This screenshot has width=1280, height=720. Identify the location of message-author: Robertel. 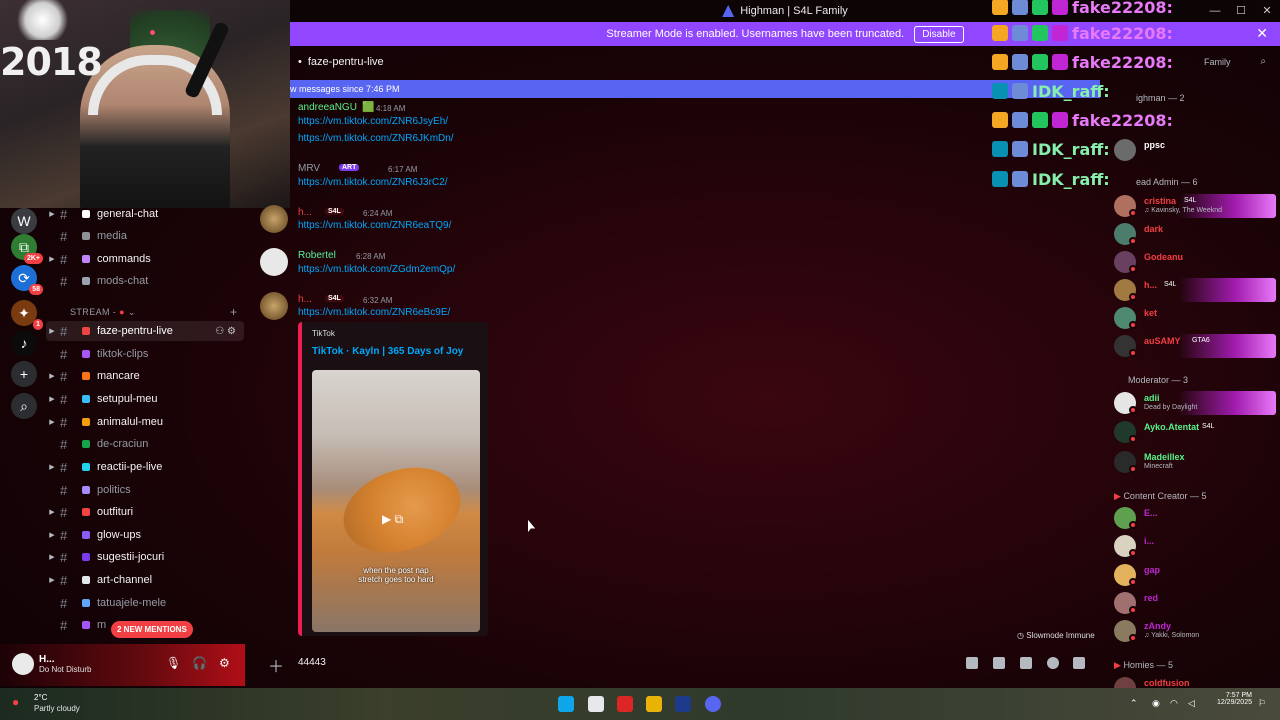
(317, 255).